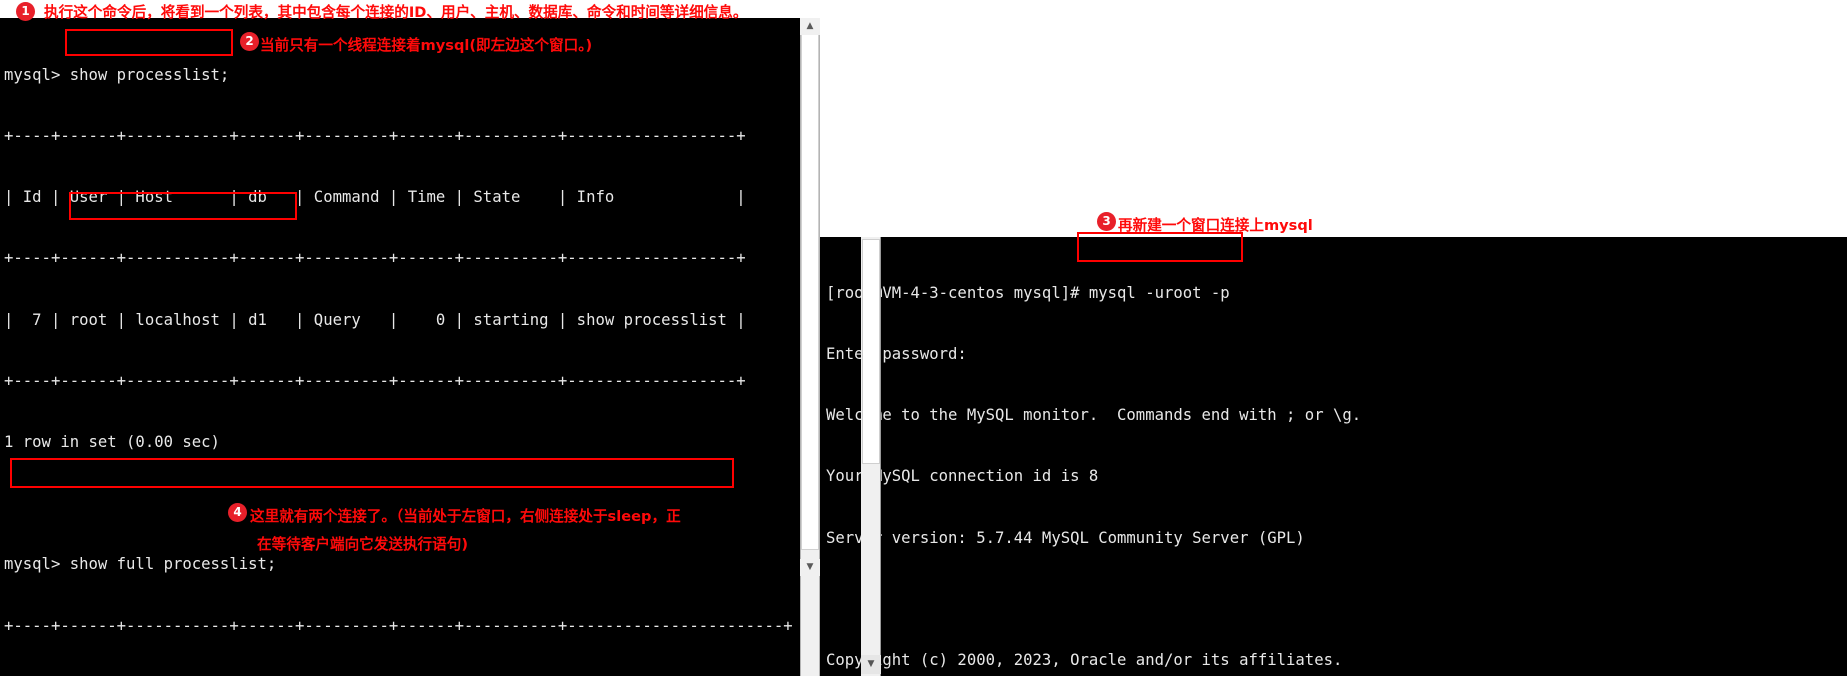  What do you see at coordinates (810, 26) in the screenshot?
I see `scroll-up-arrow-icon: ▲` at bounding box center [810, 26].